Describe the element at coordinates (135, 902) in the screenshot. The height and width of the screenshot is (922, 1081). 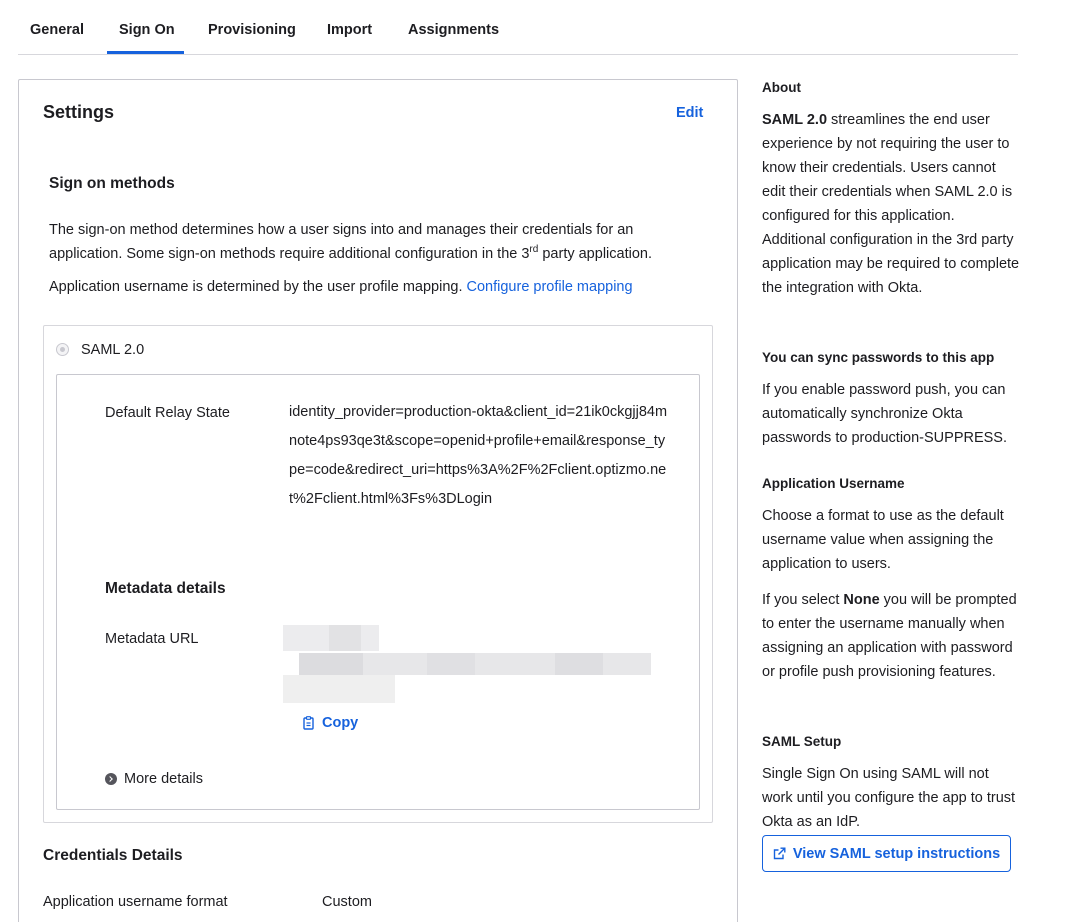
I see `username-format-label: Application username format` at that location.